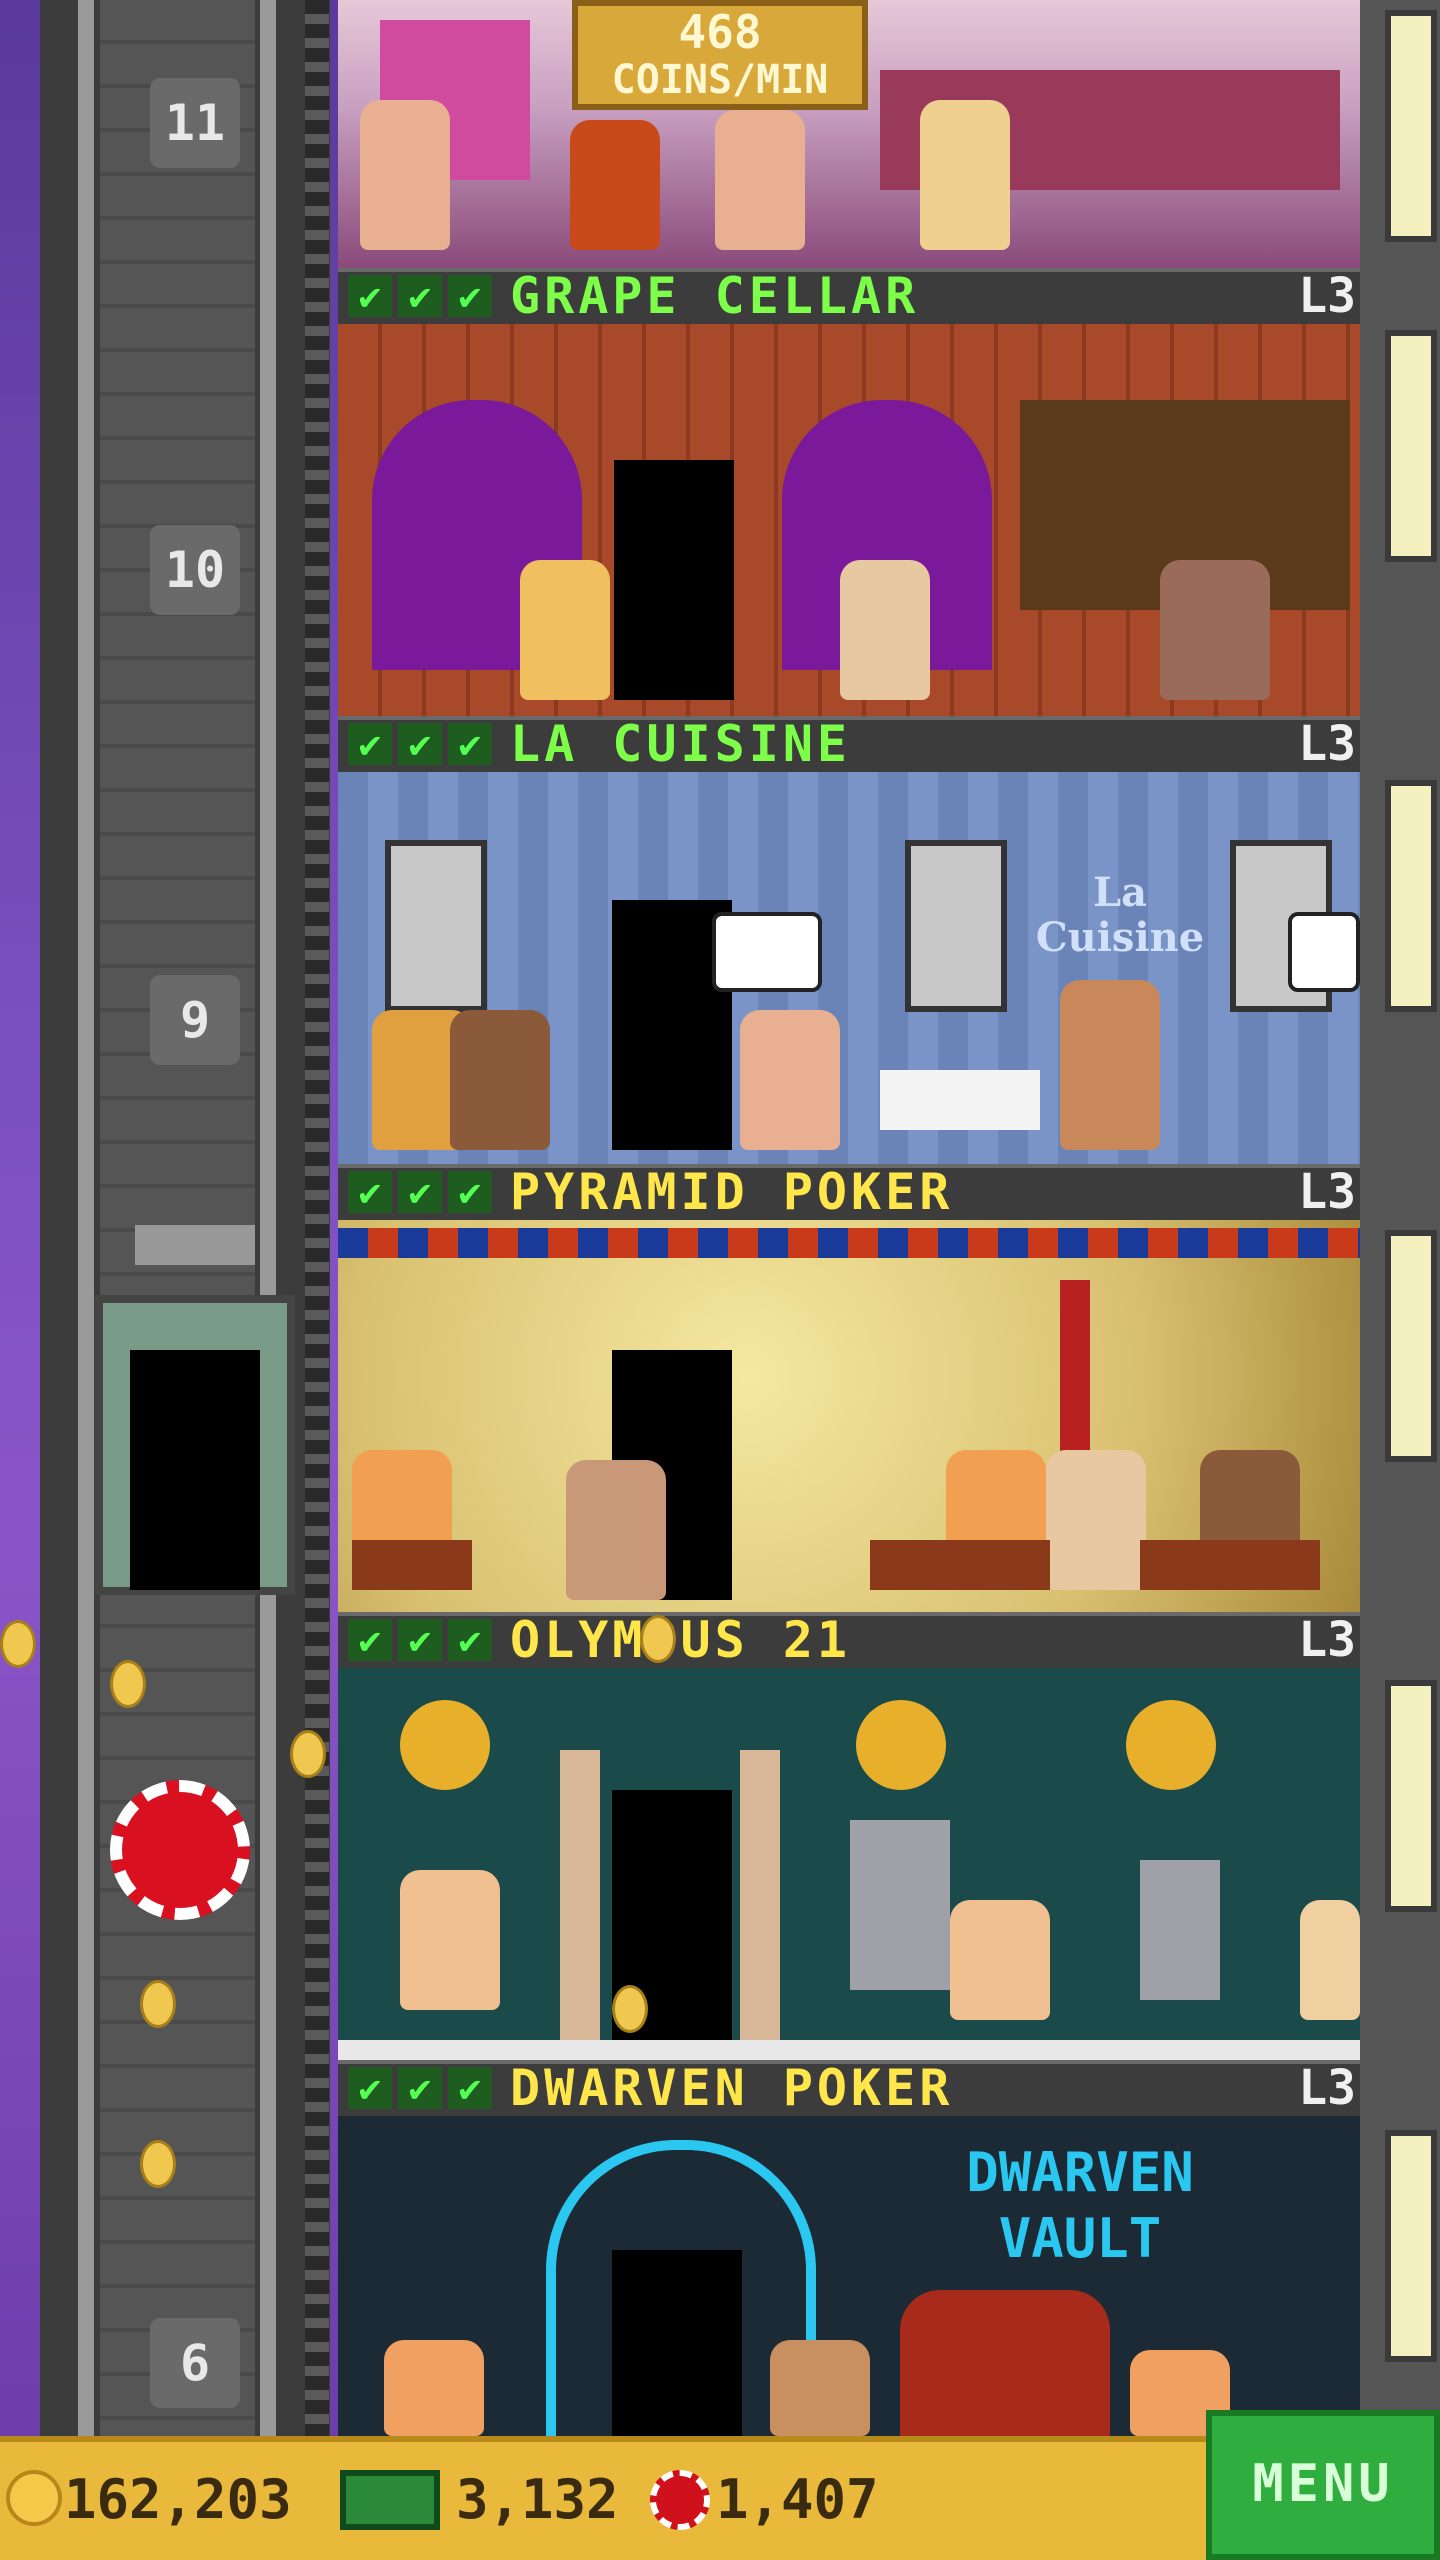  What do you see at coordinates (849, 1243) in the screenshot?
I see `egyptian-frieze` at bounding box center [849, 1243].